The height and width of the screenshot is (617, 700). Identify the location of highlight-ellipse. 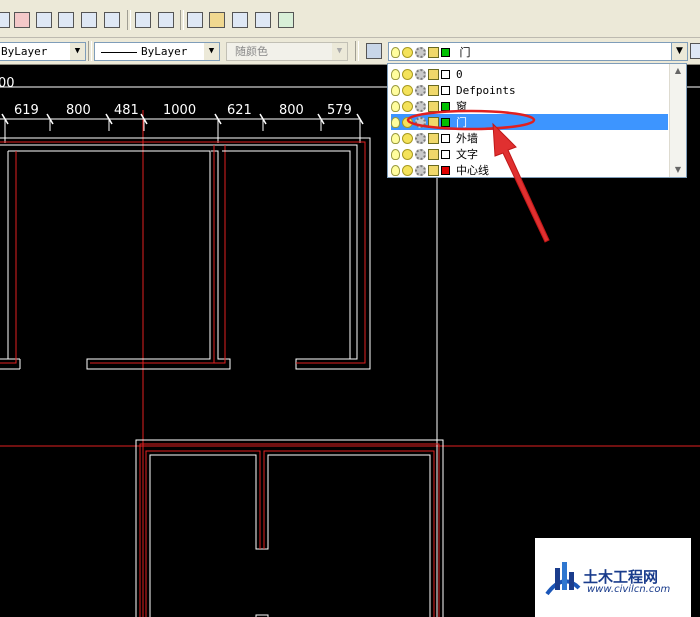
(471, 120).